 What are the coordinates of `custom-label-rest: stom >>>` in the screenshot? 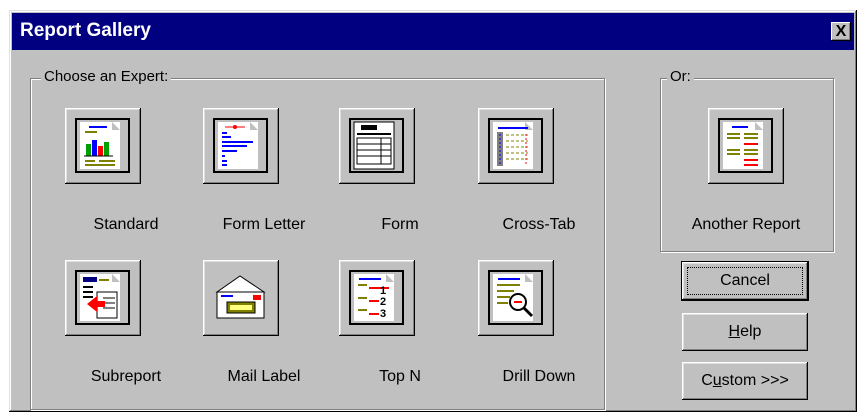 It's located at (755, 380).